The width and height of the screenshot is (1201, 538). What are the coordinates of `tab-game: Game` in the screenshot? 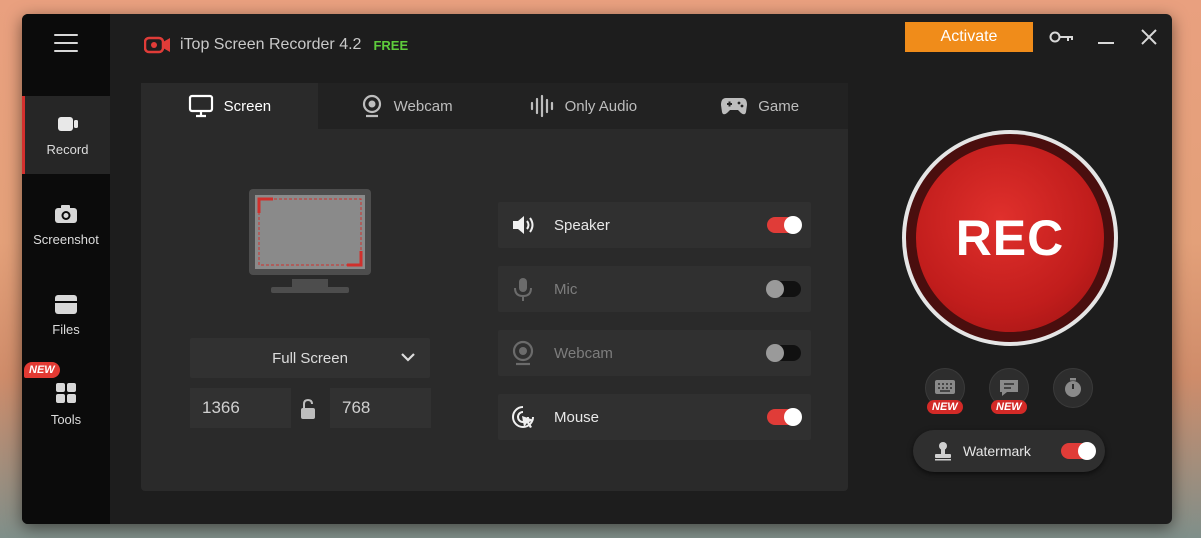 It's located at (759, 106).